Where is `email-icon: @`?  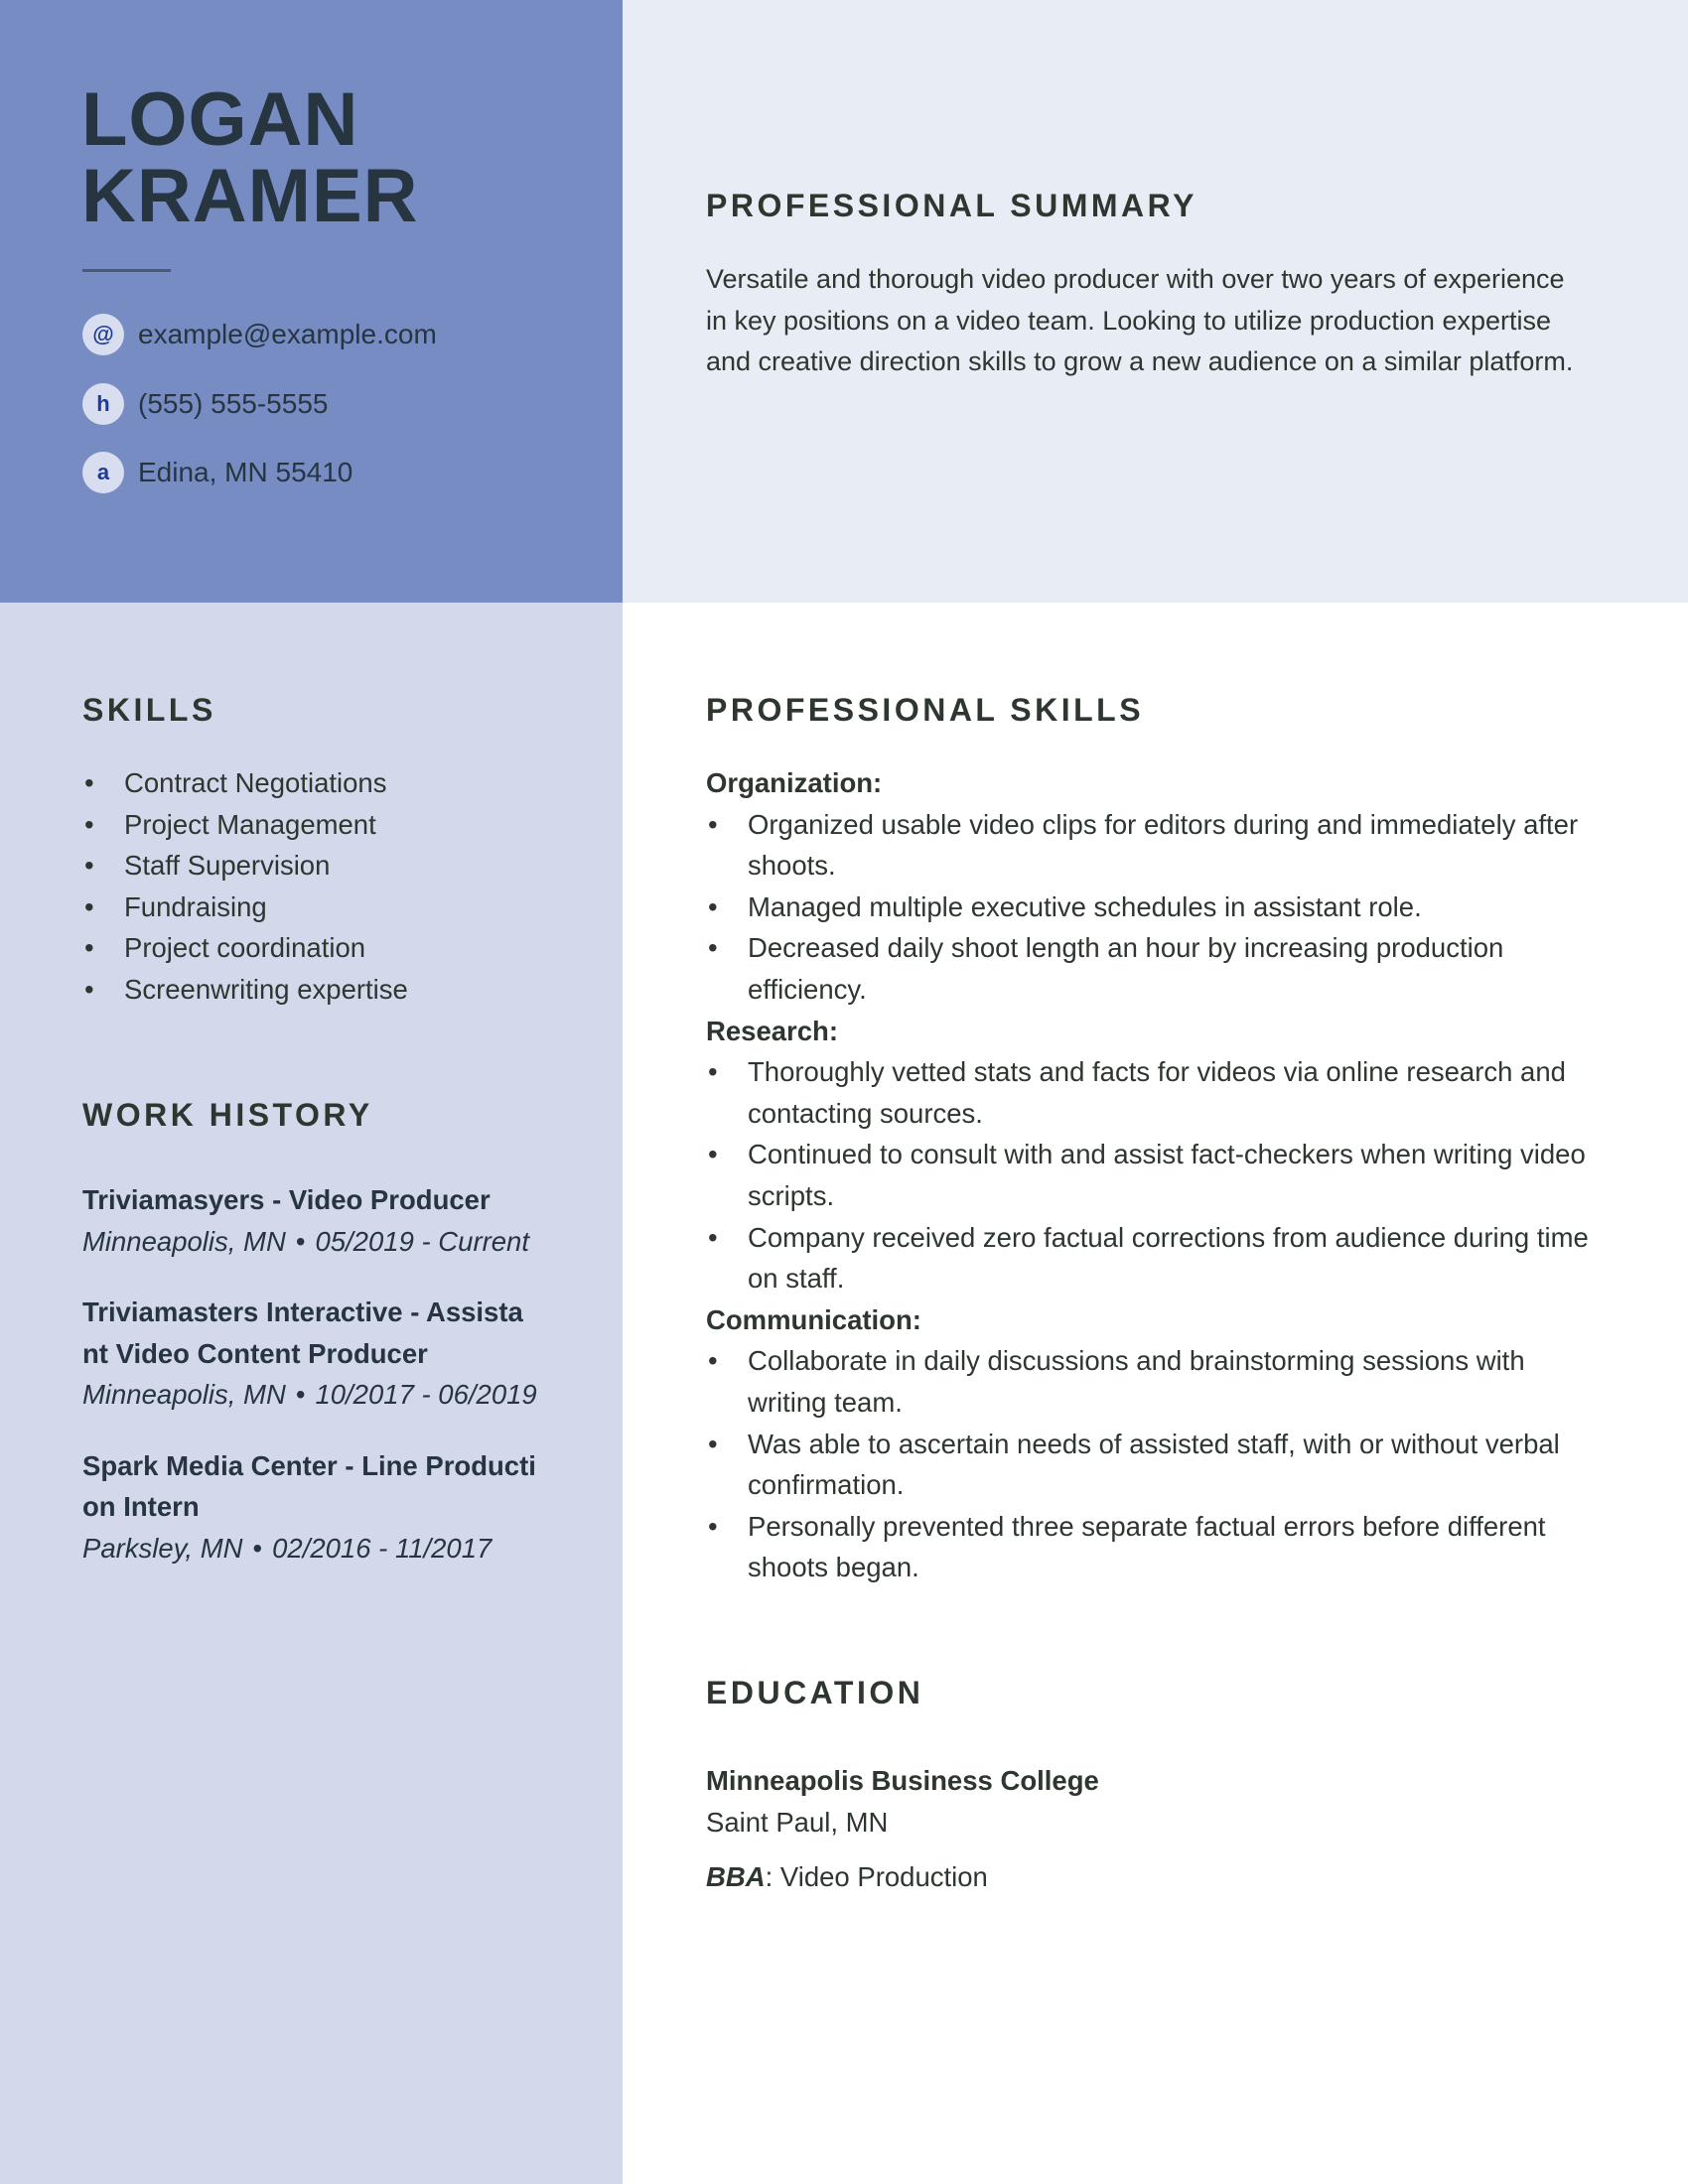 email-icon: @ is located at coordinates (103, 334).